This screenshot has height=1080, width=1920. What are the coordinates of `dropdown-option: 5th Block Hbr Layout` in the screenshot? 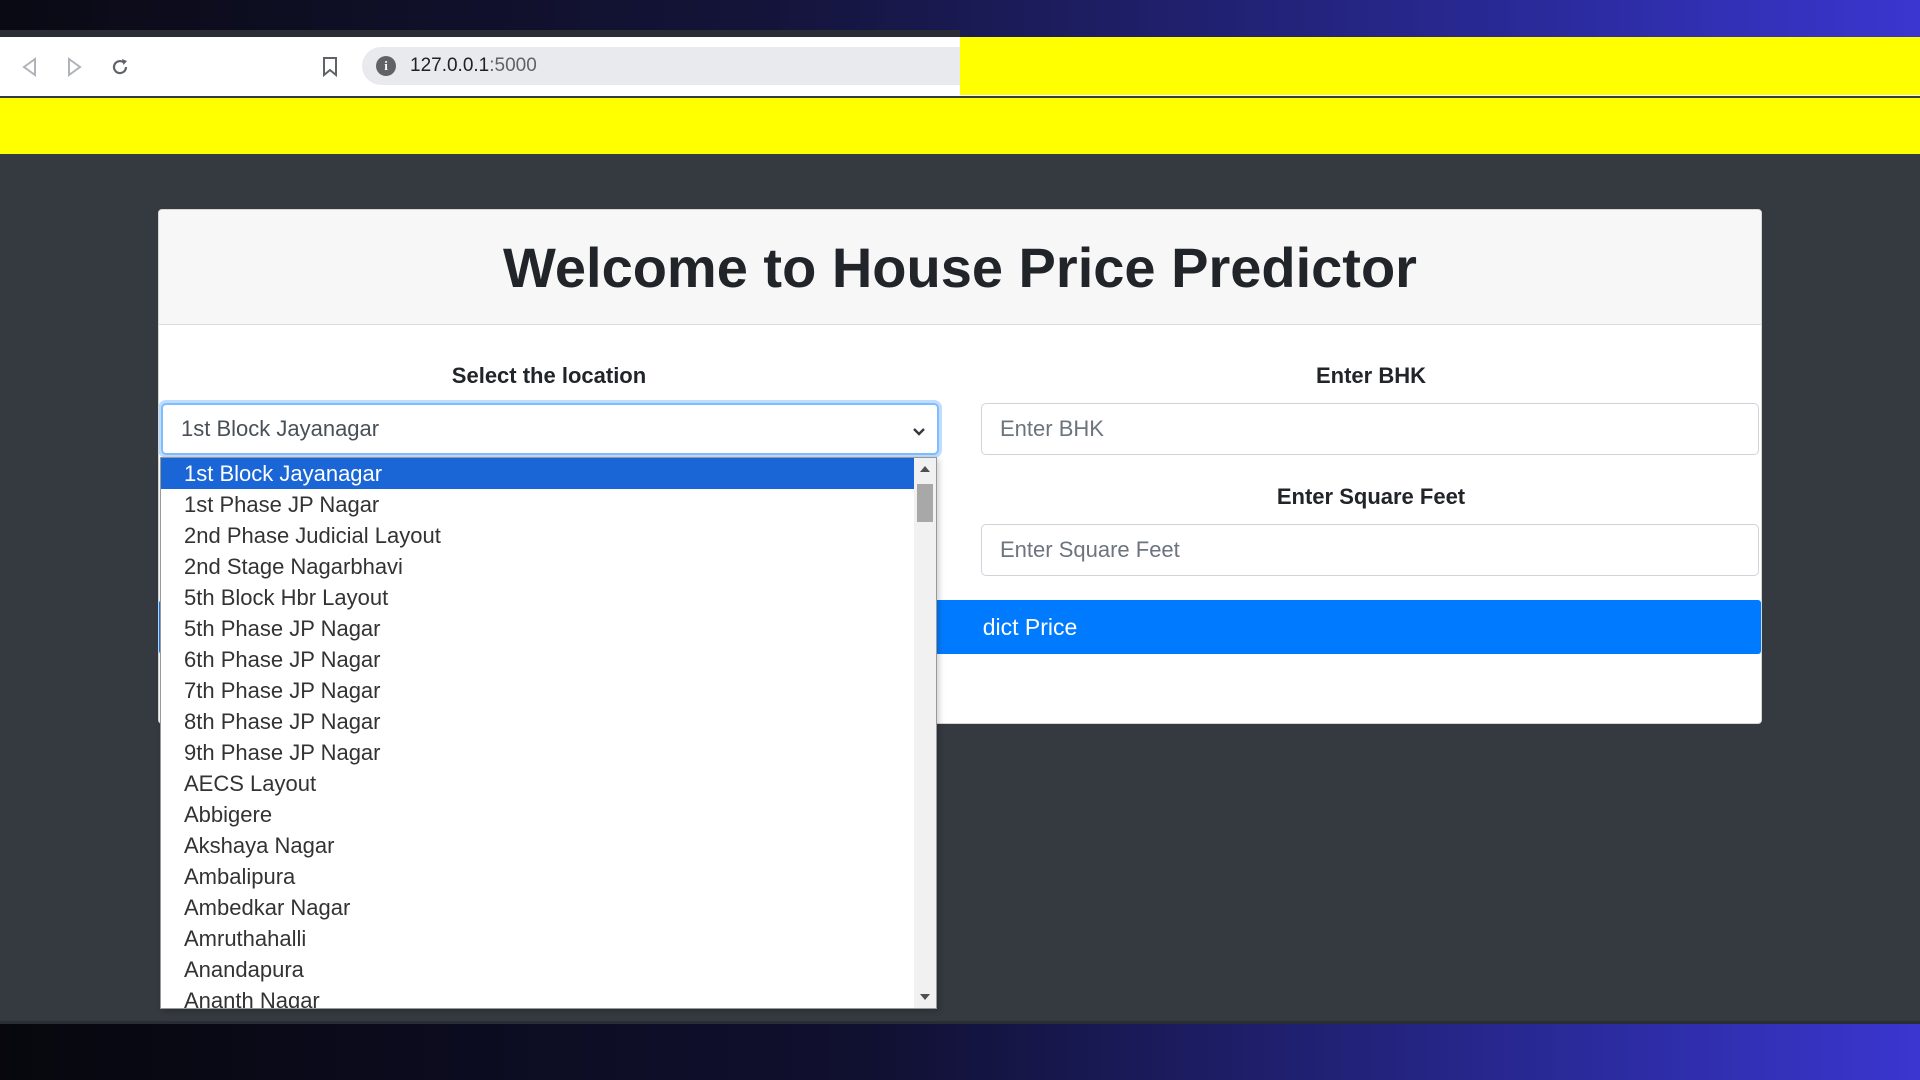 It's located at (537, 597).